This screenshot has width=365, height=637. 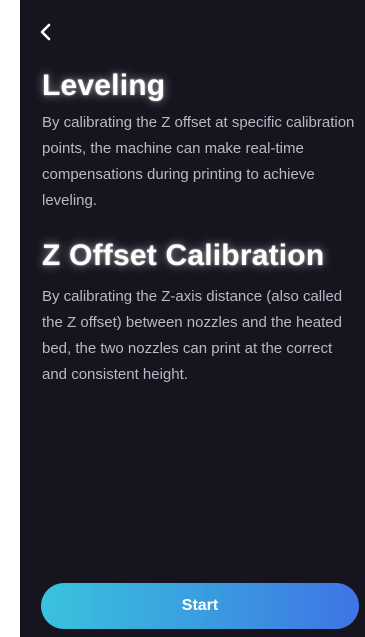 What do you see at coordinates (183, 255) in the screenshot?
I see `z-offset-calibration-title: Z Offset Calibration` at bounding box center [183, 255].